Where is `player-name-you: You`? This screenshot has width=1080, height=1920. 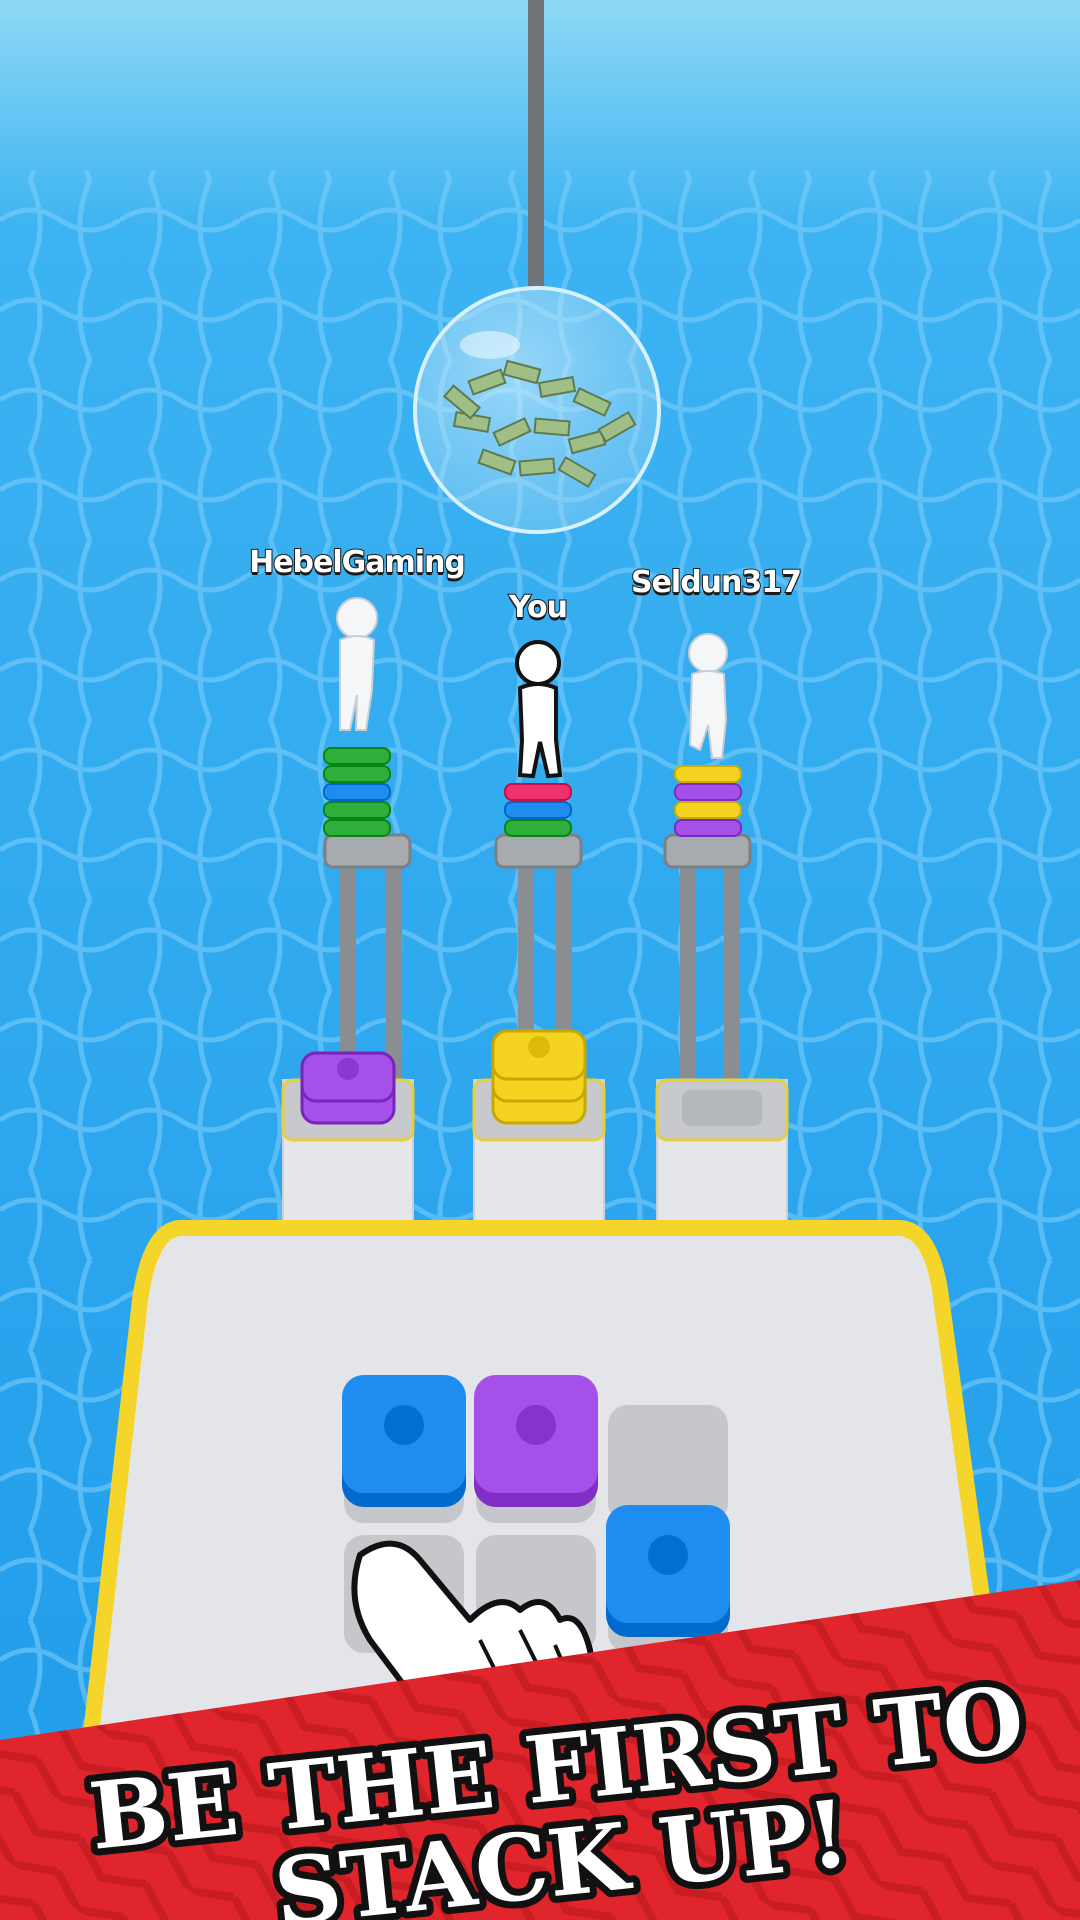 player-name-you: You is located at coordinates (538, 607).